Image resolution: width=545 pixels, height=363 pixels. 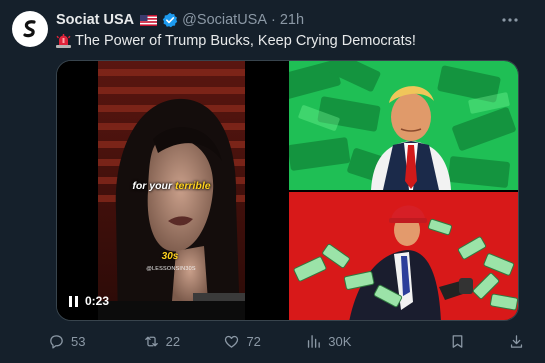 I want to click on more-options-button, so click(x=510, y=20).